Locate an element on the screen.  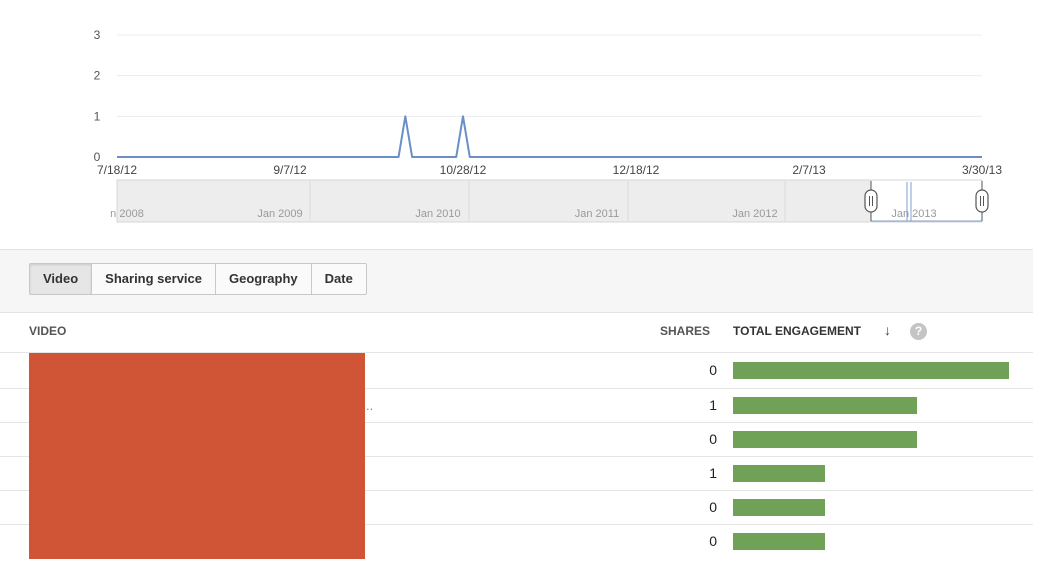
dimension-tabs: Video Sharing service Geography Date is located at coordinates (198, 279).